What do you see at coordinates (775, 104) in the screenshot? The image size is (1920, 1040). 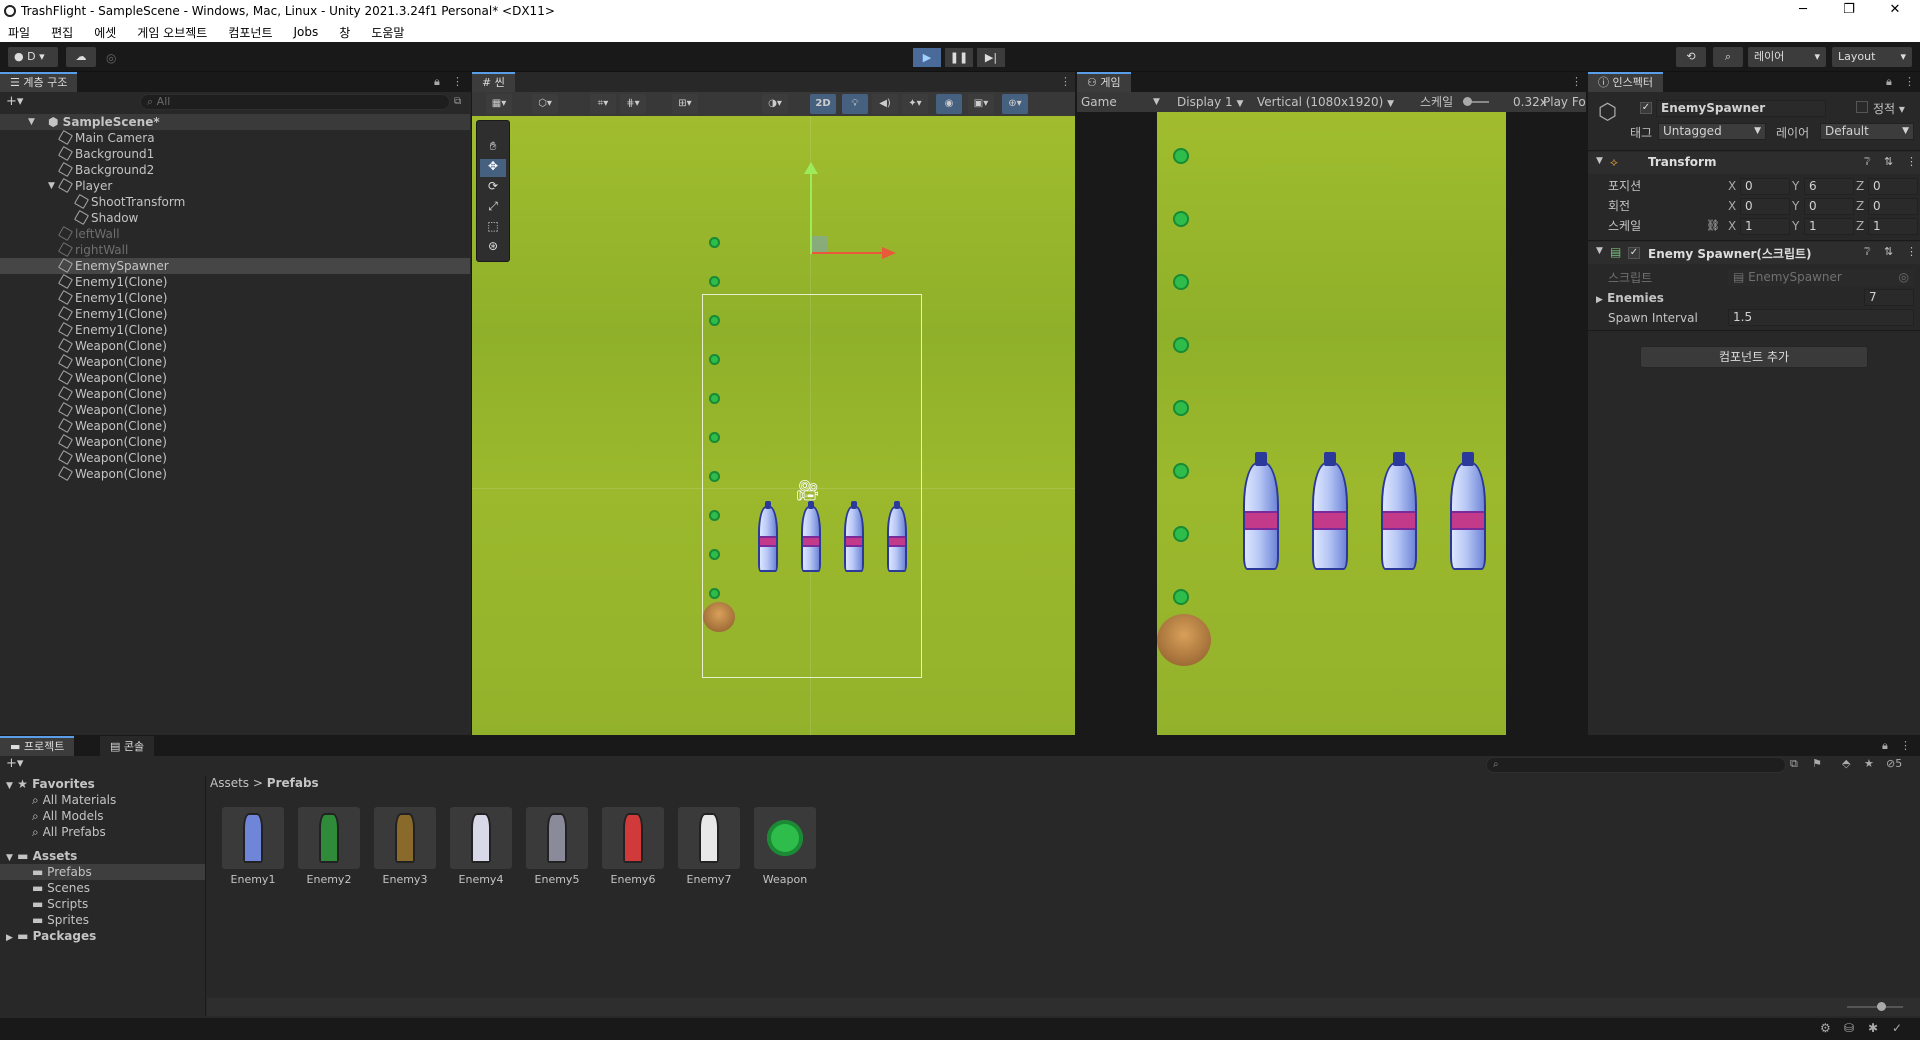 I see `shading-icon: ◑▾` at bounding box center [775, 104].